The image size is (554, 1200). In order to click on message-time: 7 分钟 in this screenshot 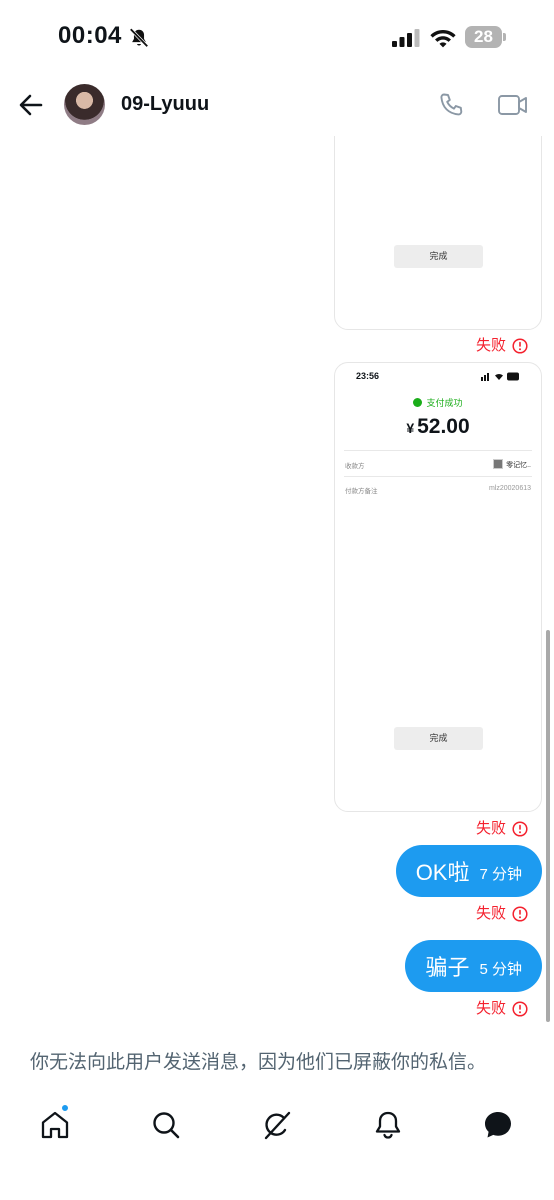, I will do `click(500, 874)`.